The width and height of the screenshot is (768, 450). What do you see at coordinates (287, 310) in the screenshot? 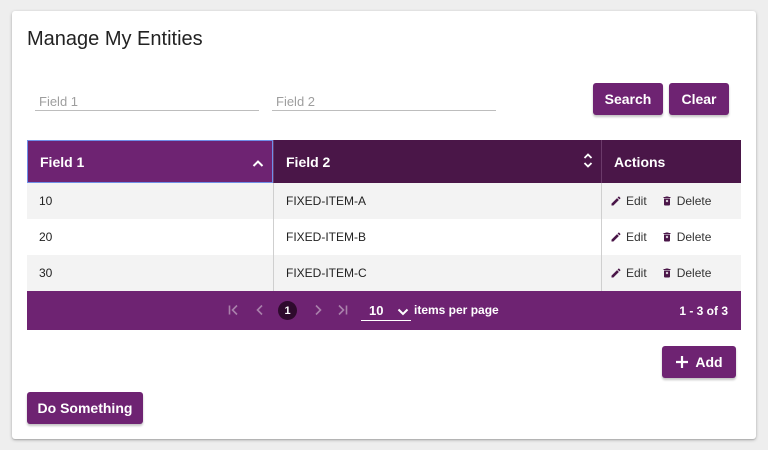
I see `current-page-indicator: 1` at bounding box center [287, 310].